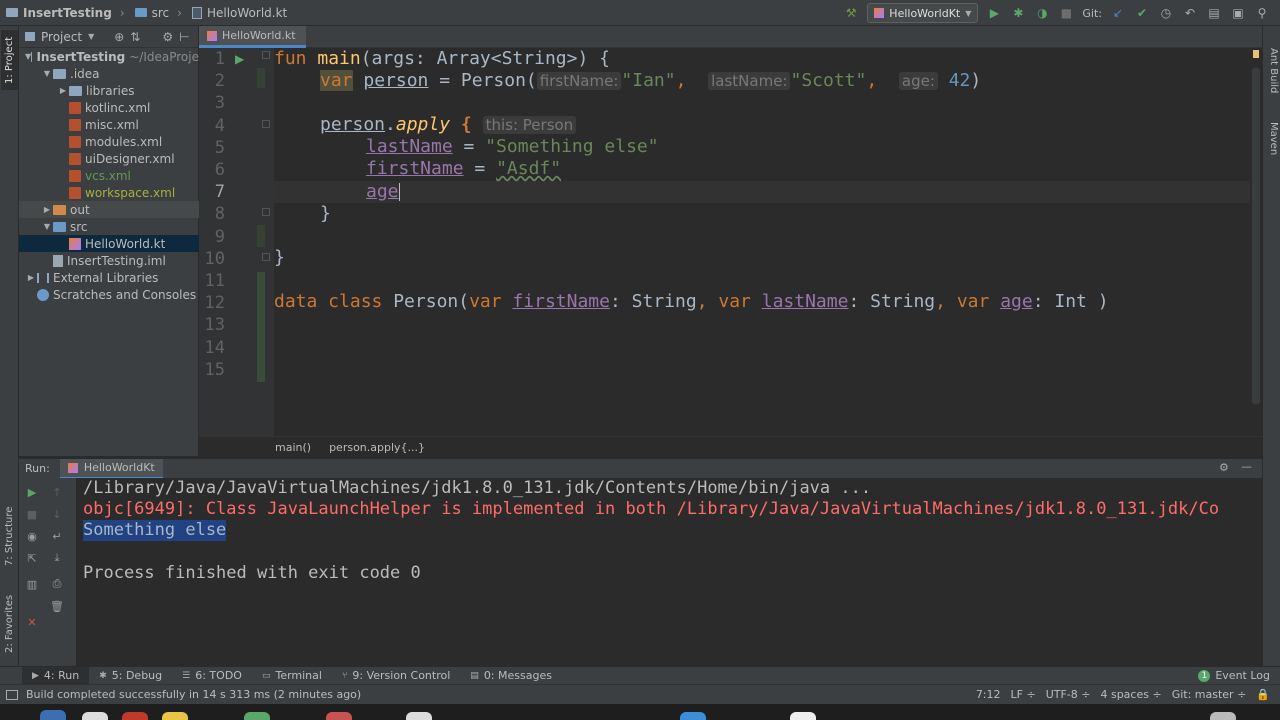 Image resolution: width=1280 pixels, height=720 pixels. What do you see at coordinates (109, 175) in the screenshot?
I see `tree-item: vcs.xml` at bounding box center [109, 175].